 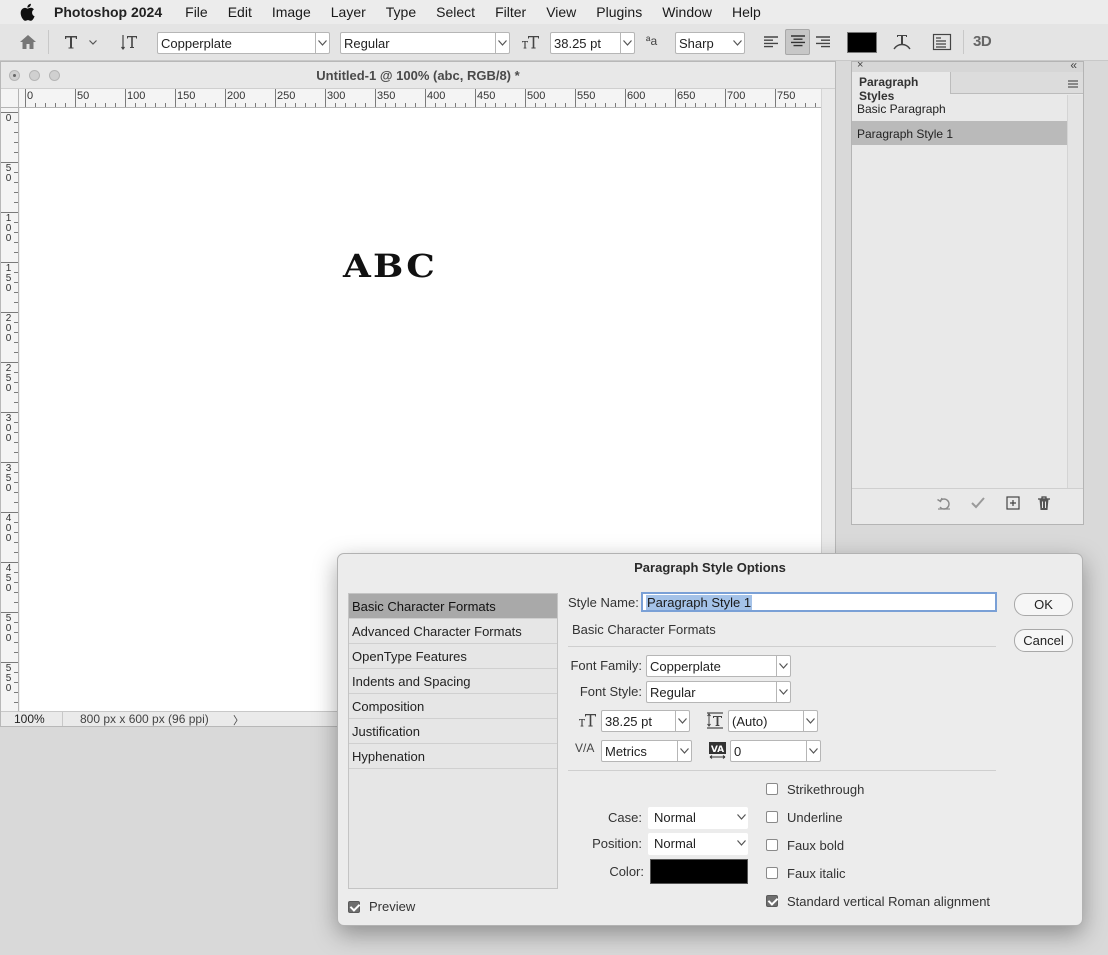 I want to click on apple-icon, so click(x=29, y=12).